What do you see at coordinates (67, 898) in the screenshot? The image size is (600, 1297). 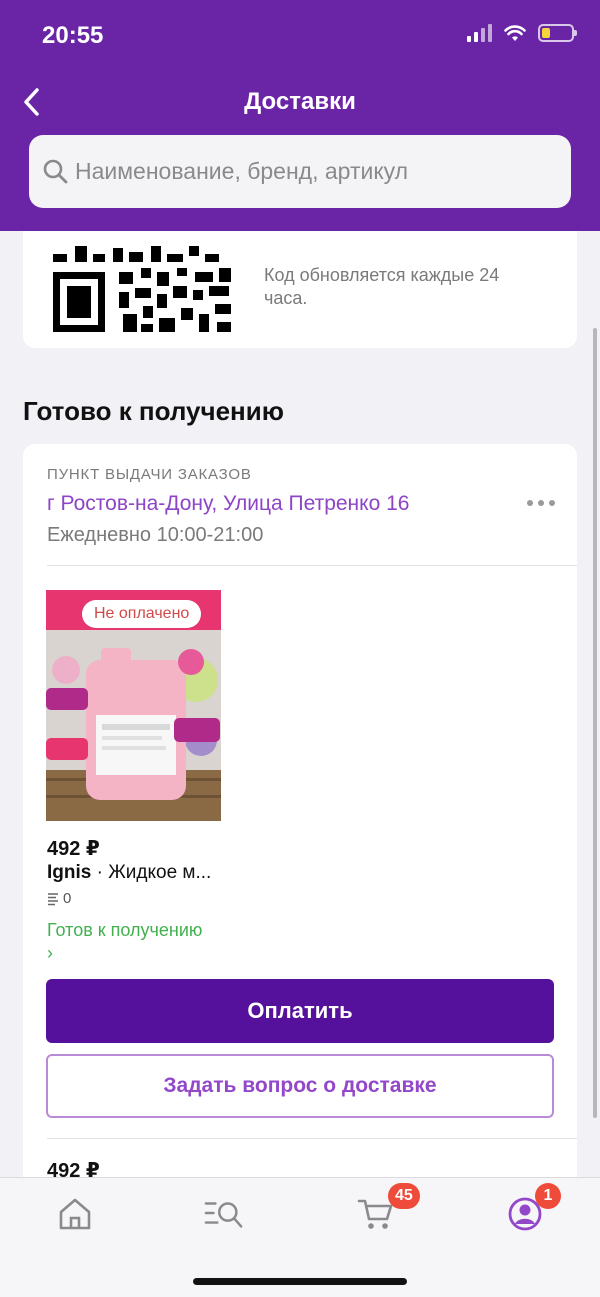 I see `quantity-value: 0` at bounding box center [67, 898].